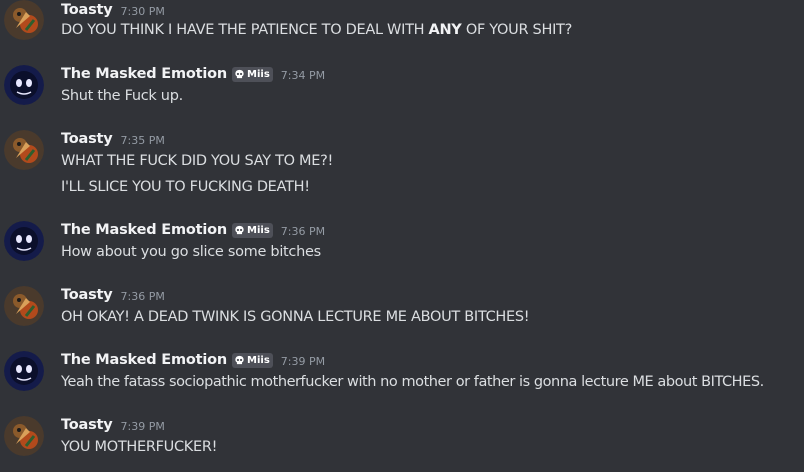  I want to click on message-text: How about you go slice some bitches, so click(191, 252).